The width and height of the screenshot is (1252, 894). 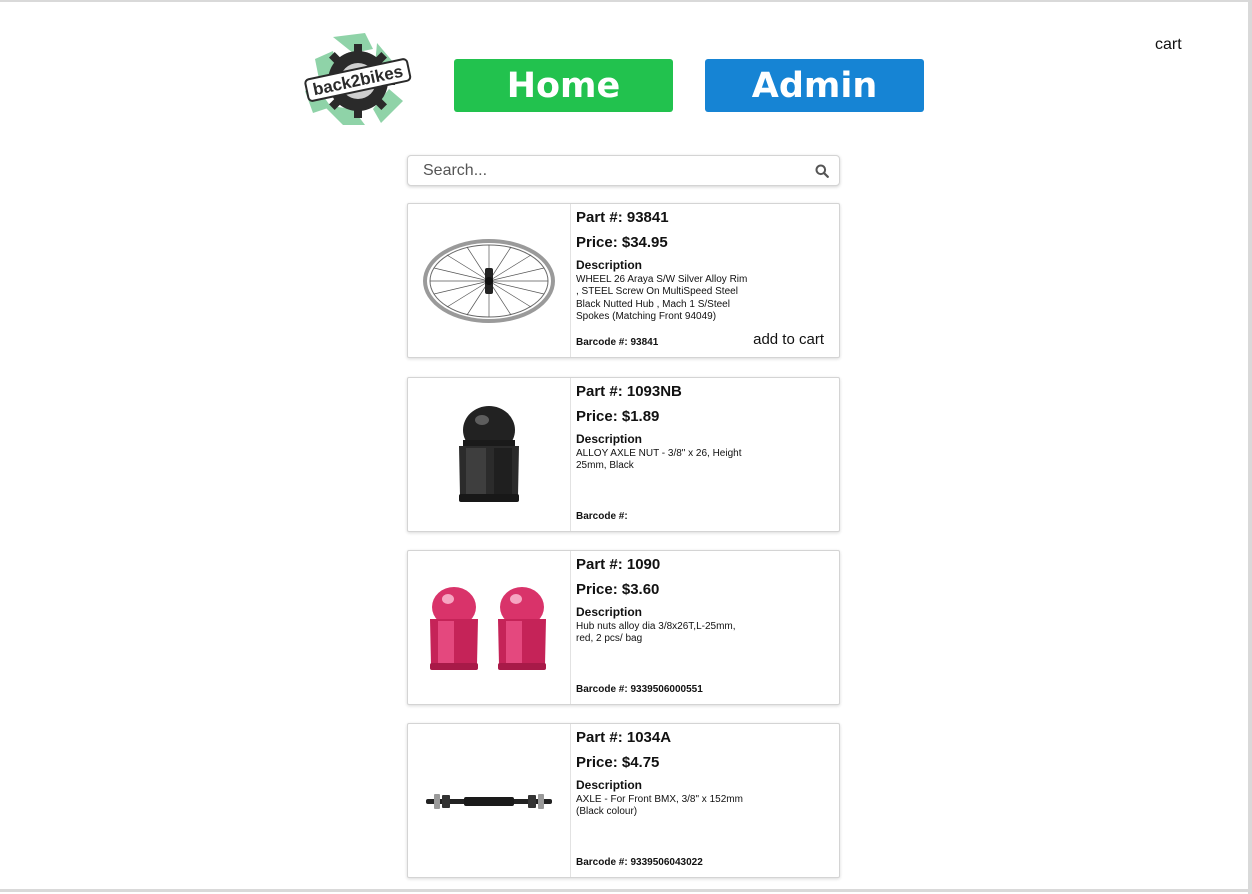 I want to click on admin-button: Admin, so click(x=814, y=85).